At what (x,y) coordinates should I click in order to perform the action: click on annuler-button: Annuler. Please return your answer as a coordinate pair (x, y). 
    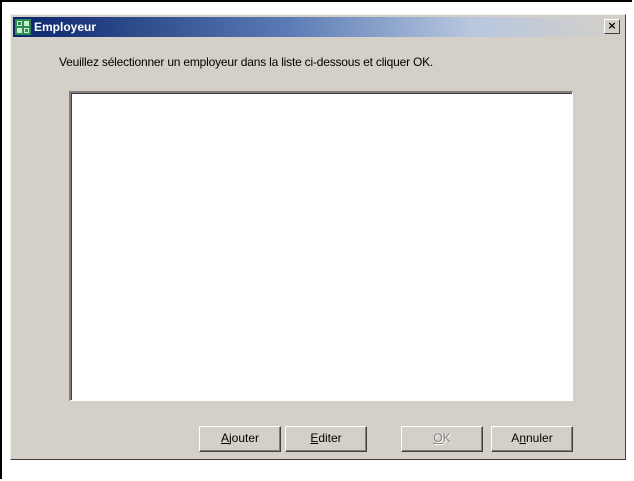
    Looking at the image, I should click on (532, 439).